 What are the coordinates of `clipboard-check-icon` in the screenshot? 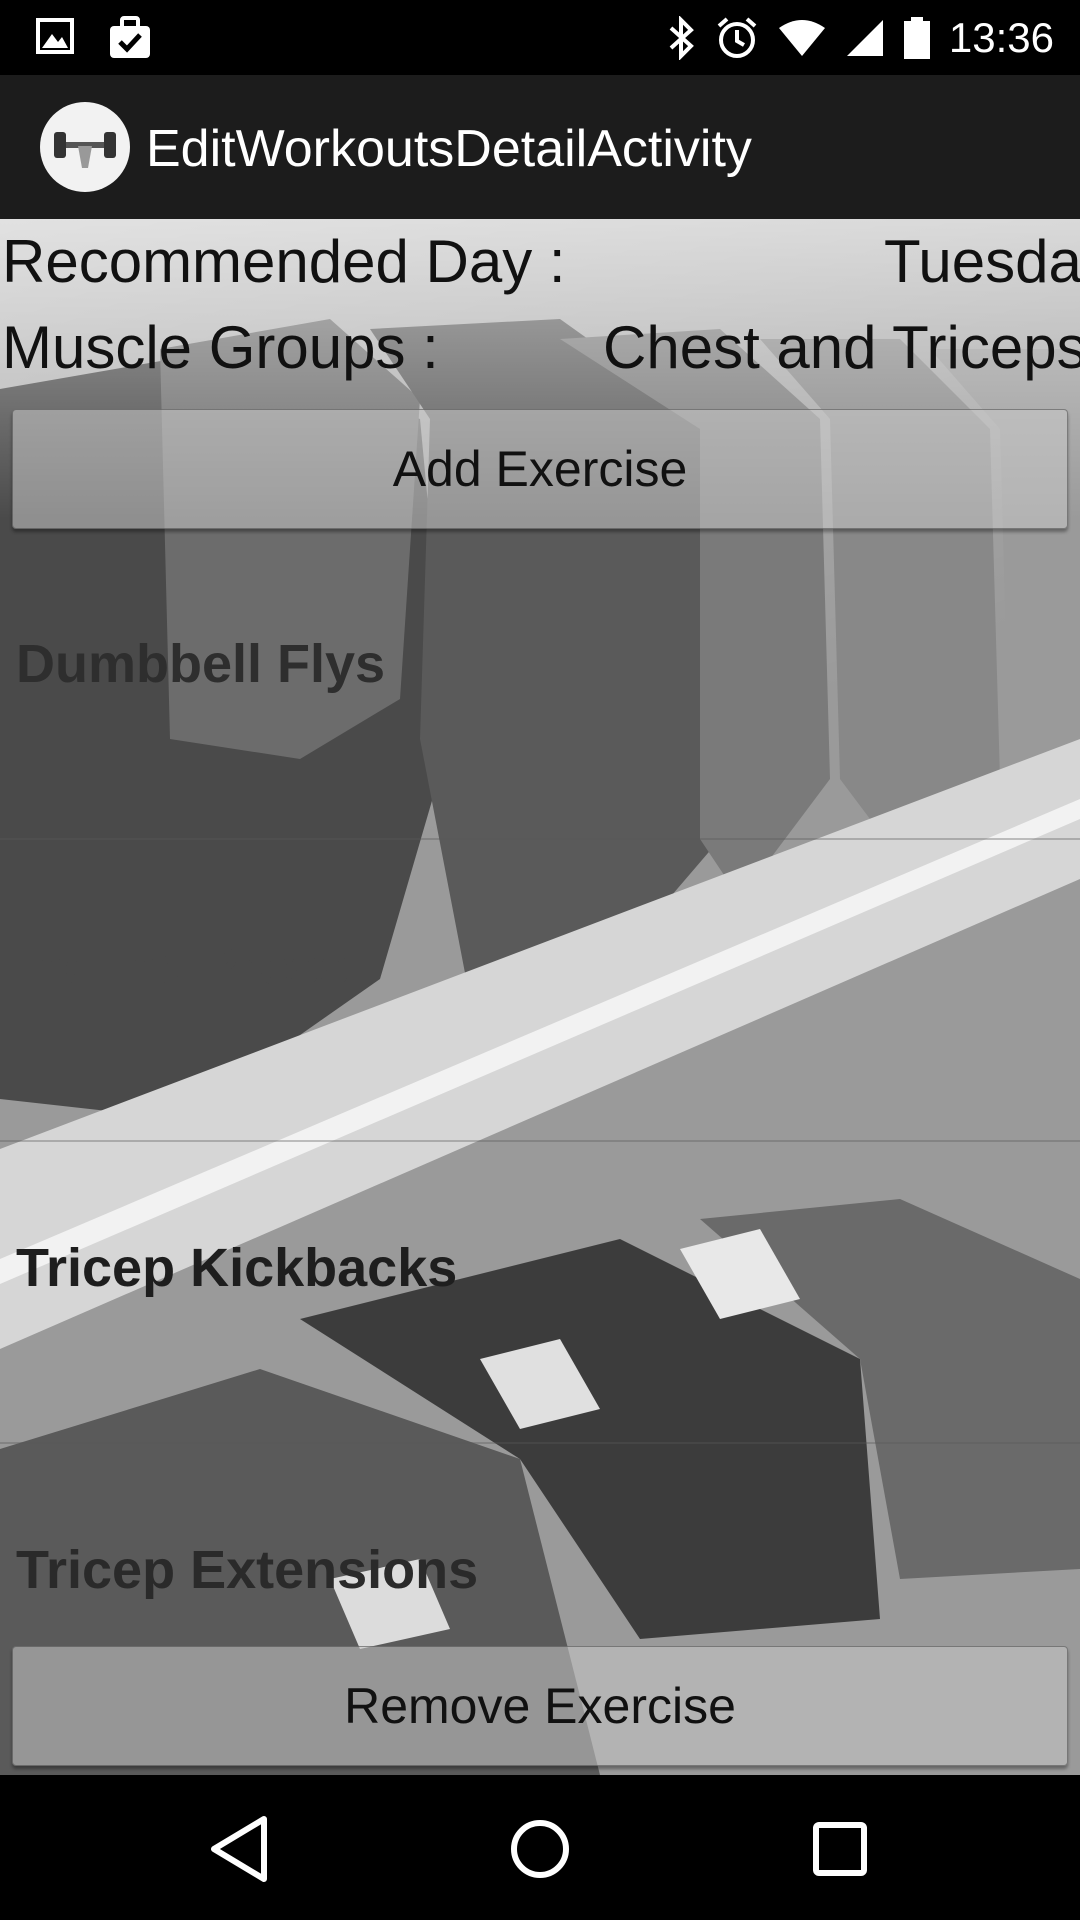 It's located at (130, 37).